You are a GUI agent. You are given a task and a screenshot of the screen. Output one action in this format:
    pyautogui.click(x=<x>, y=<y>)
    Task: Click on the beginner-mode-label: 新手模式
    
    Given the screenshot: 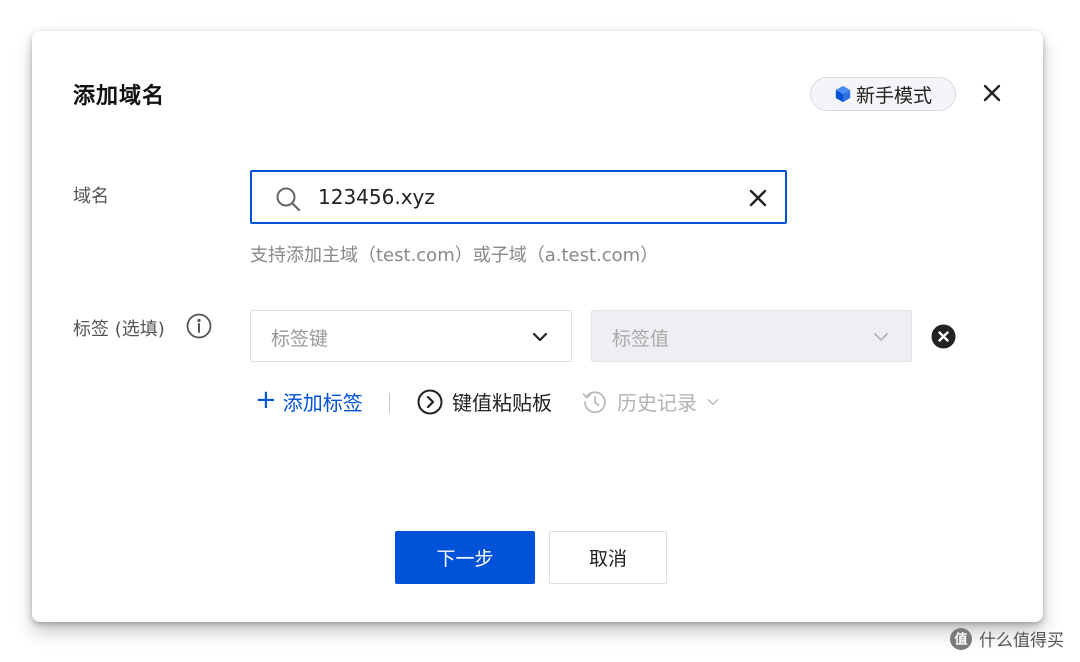 What is the action you would take?
    pyautogui.click(x=893, y=95)
    